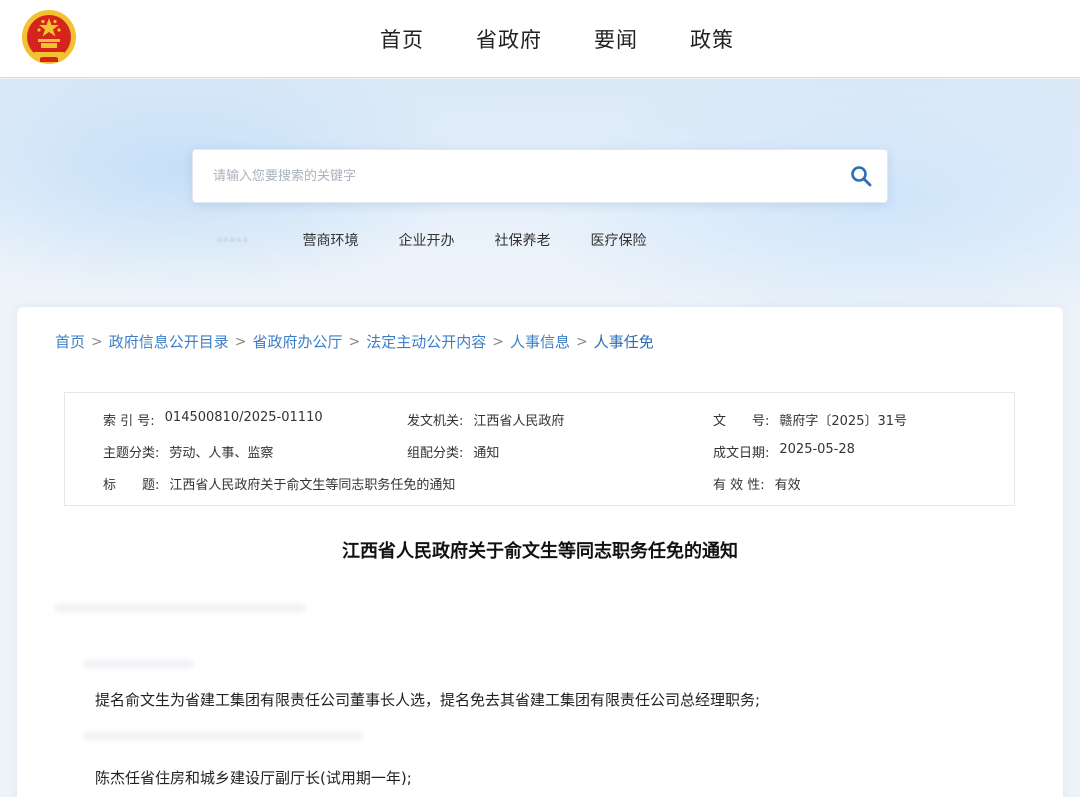  I want to click on meta-category: 组配分类: 通知, so click(453, 451).